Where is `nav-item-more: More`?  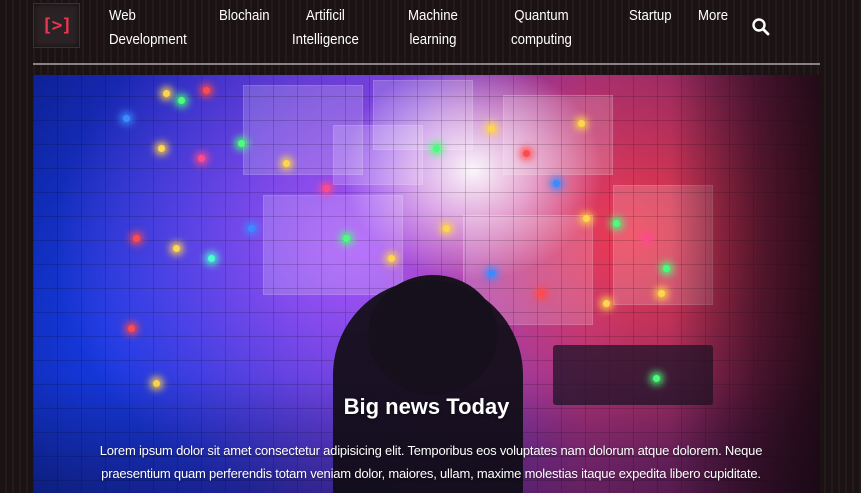 nav-item-more: More is located at coordinates (713, 16).